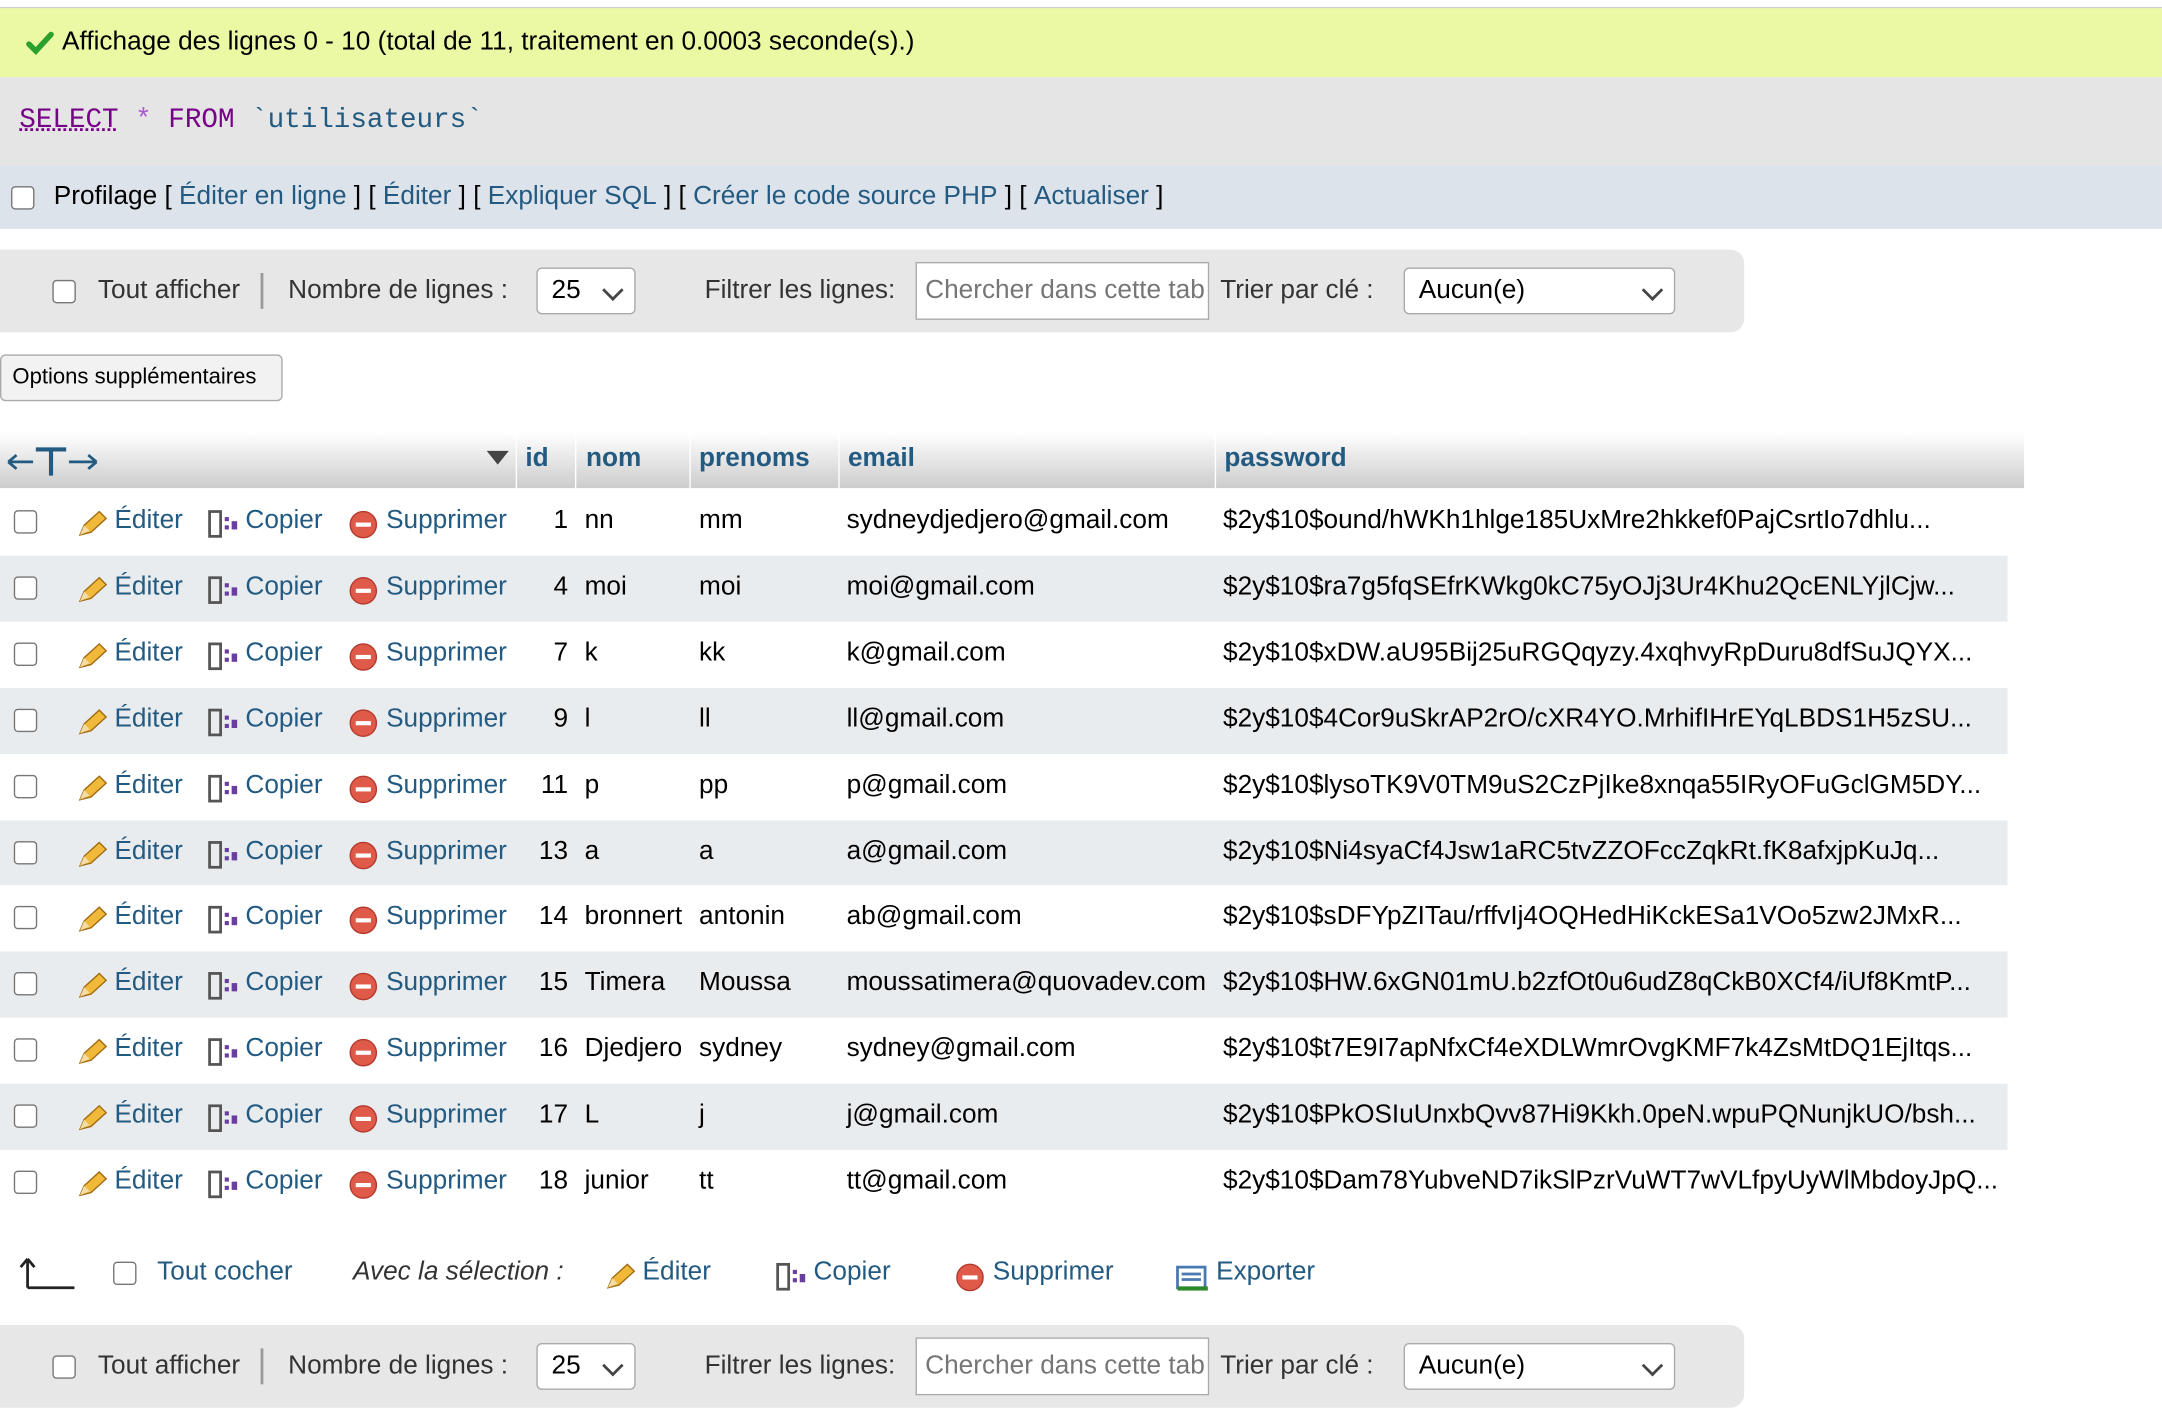 The width and height of the screenshot is (2162, 1424). What do you see at coordinates (720, 587) in the screenshot?
I see `cell-prenoms: moi` at bounding box center [720, 587].